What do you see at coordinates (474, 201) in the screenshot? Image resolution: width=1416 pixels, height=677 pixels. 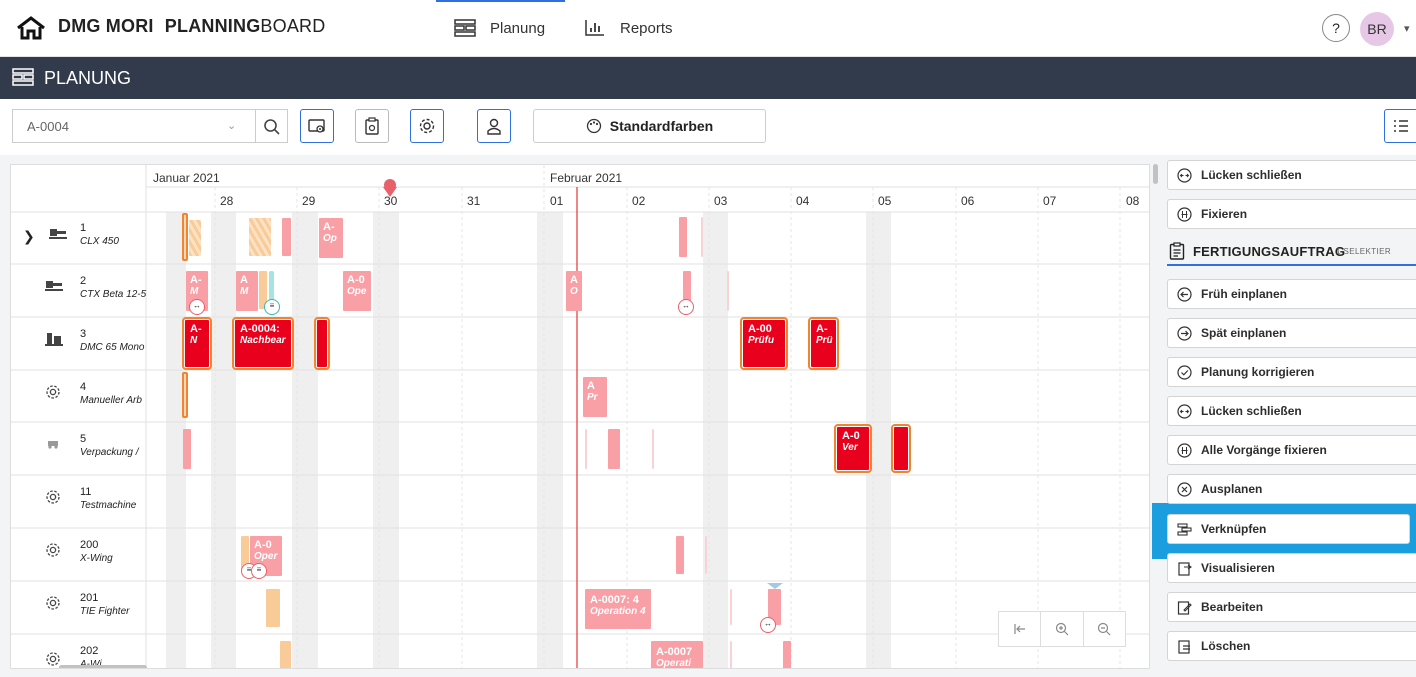 I see `day-label: 31` at bounding box center [474, 201].